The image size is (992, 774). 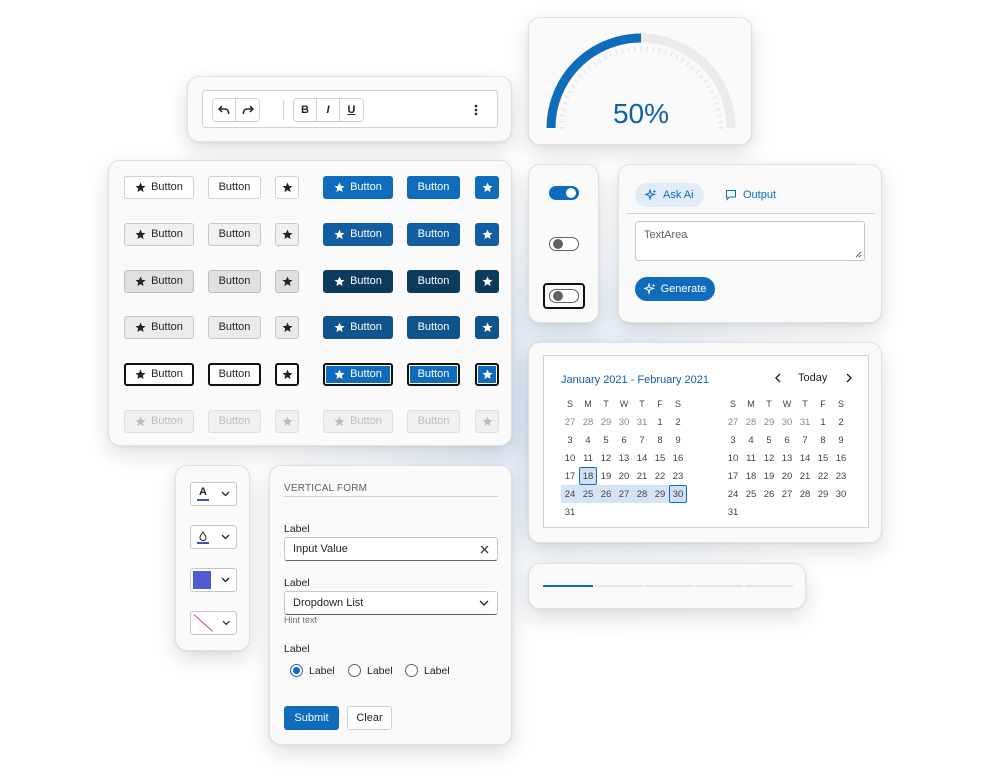 What do you see at coordinates (675, 289) in the screenshot?
I see `generate-button: Generate` at bounding box center [675, 289].